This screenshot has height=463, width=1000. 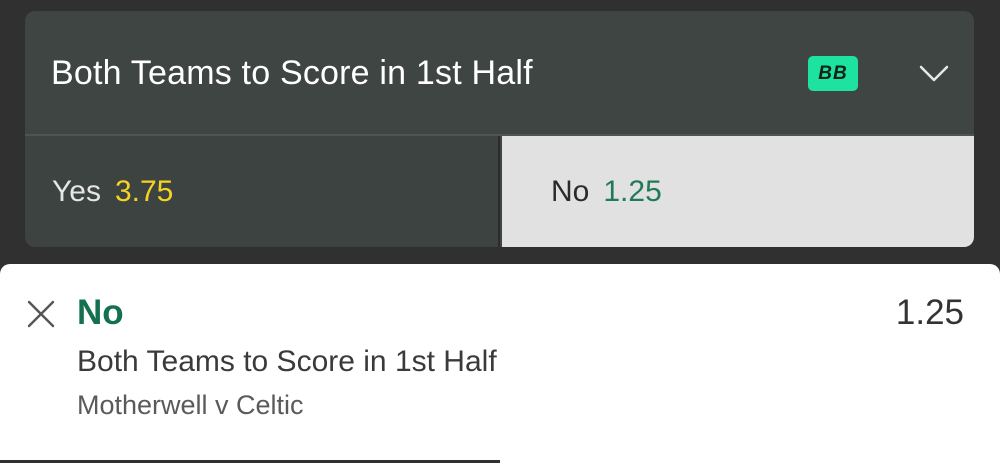 What do you see at coordinates (570, 191) in the screenshot?
I see `outcome-no-label: No` at bounding box center [570, 191].